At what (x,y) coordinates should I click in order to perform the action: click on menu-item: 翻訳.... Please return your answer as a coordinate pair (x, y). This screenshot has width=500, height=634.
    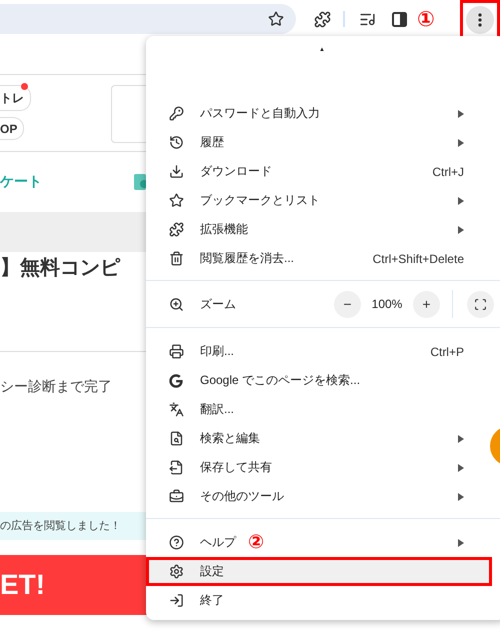
    Looking at the image, I should click on (319, 409).